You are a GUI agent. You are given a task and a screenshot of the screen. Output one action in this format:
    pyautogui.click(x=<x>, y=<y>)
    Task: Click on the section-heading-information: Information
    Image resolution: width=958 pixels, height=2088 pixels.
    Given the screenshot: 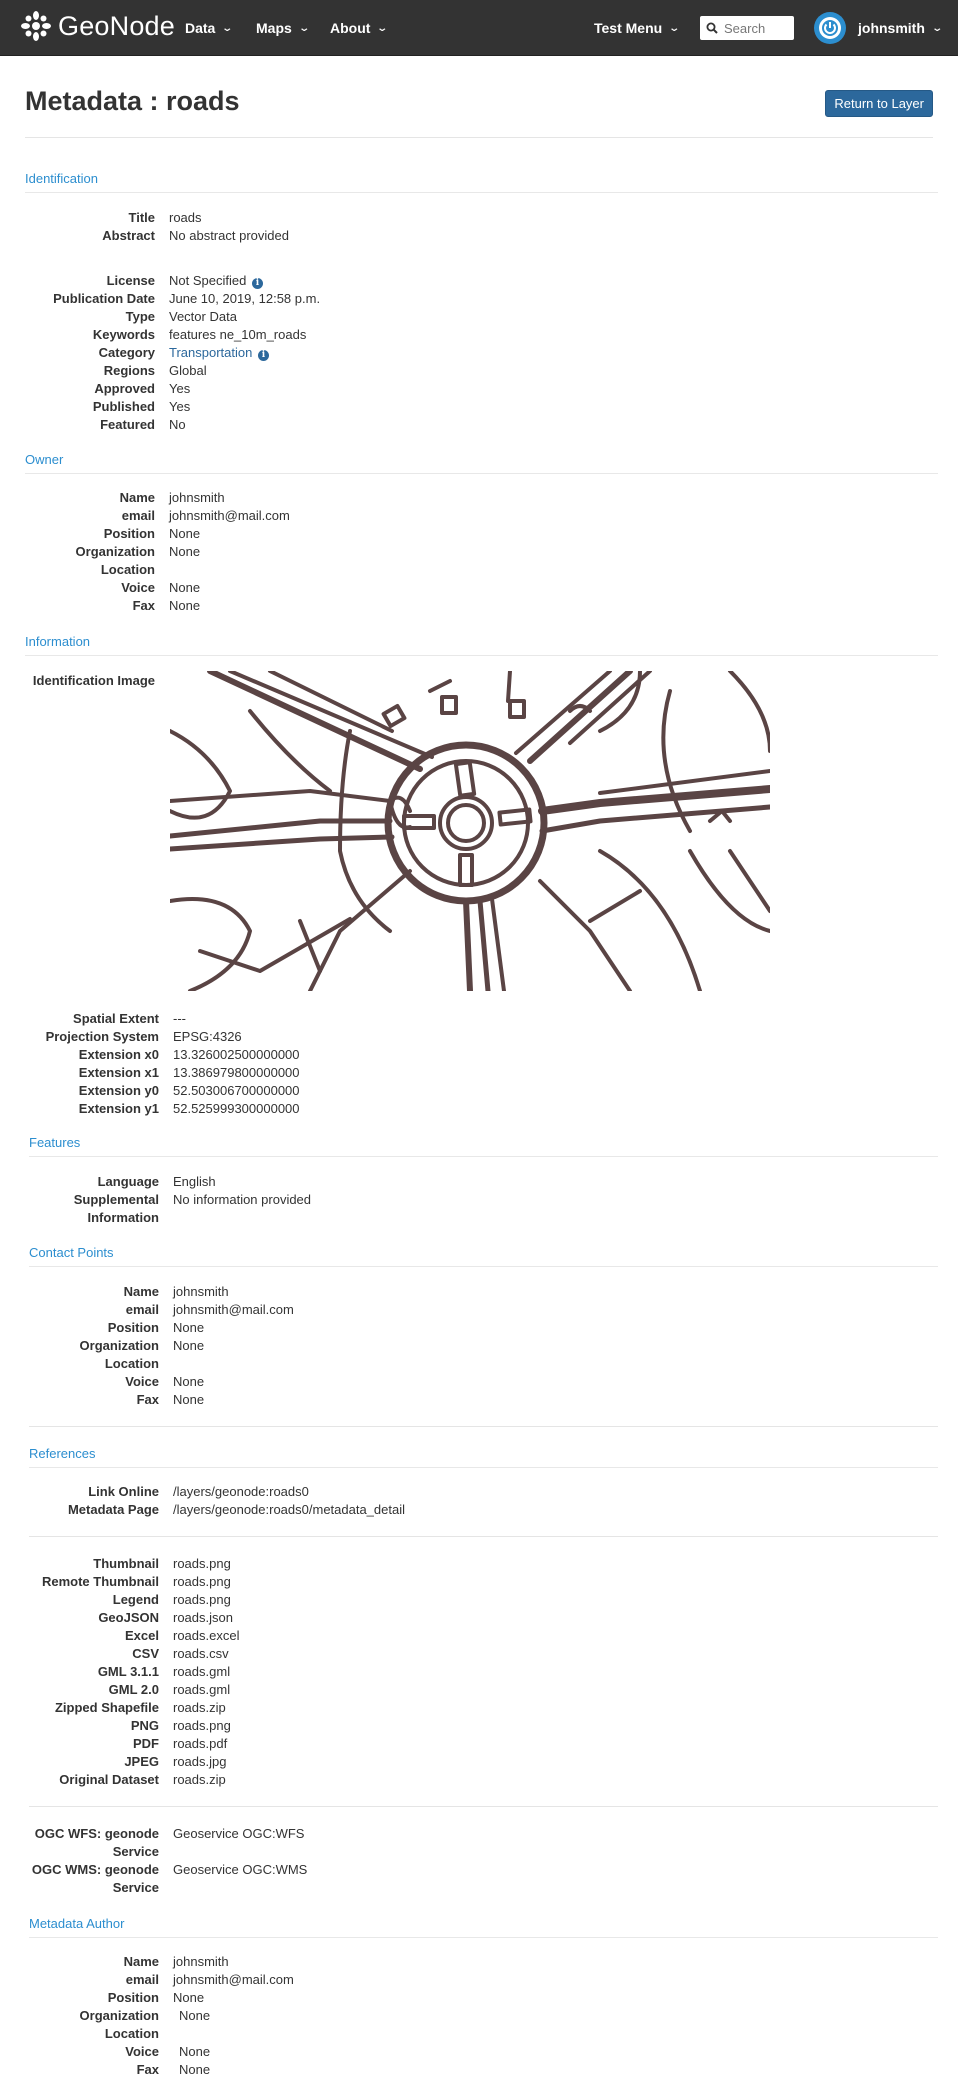 What is the action you would take?
    pyautogui.click(x=481, y=645)
    